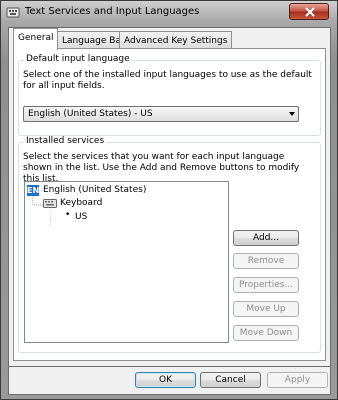 The image size is (338, 400). I want to click on default-language-dropdown: English (United States) - US, so click(161, 114).